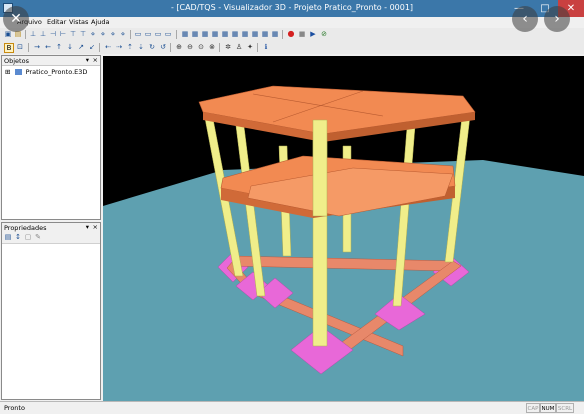  Describe the element at coordinates (190, 47) in the screenshot. I see `zoom-out-icon: ⊖` at that location.